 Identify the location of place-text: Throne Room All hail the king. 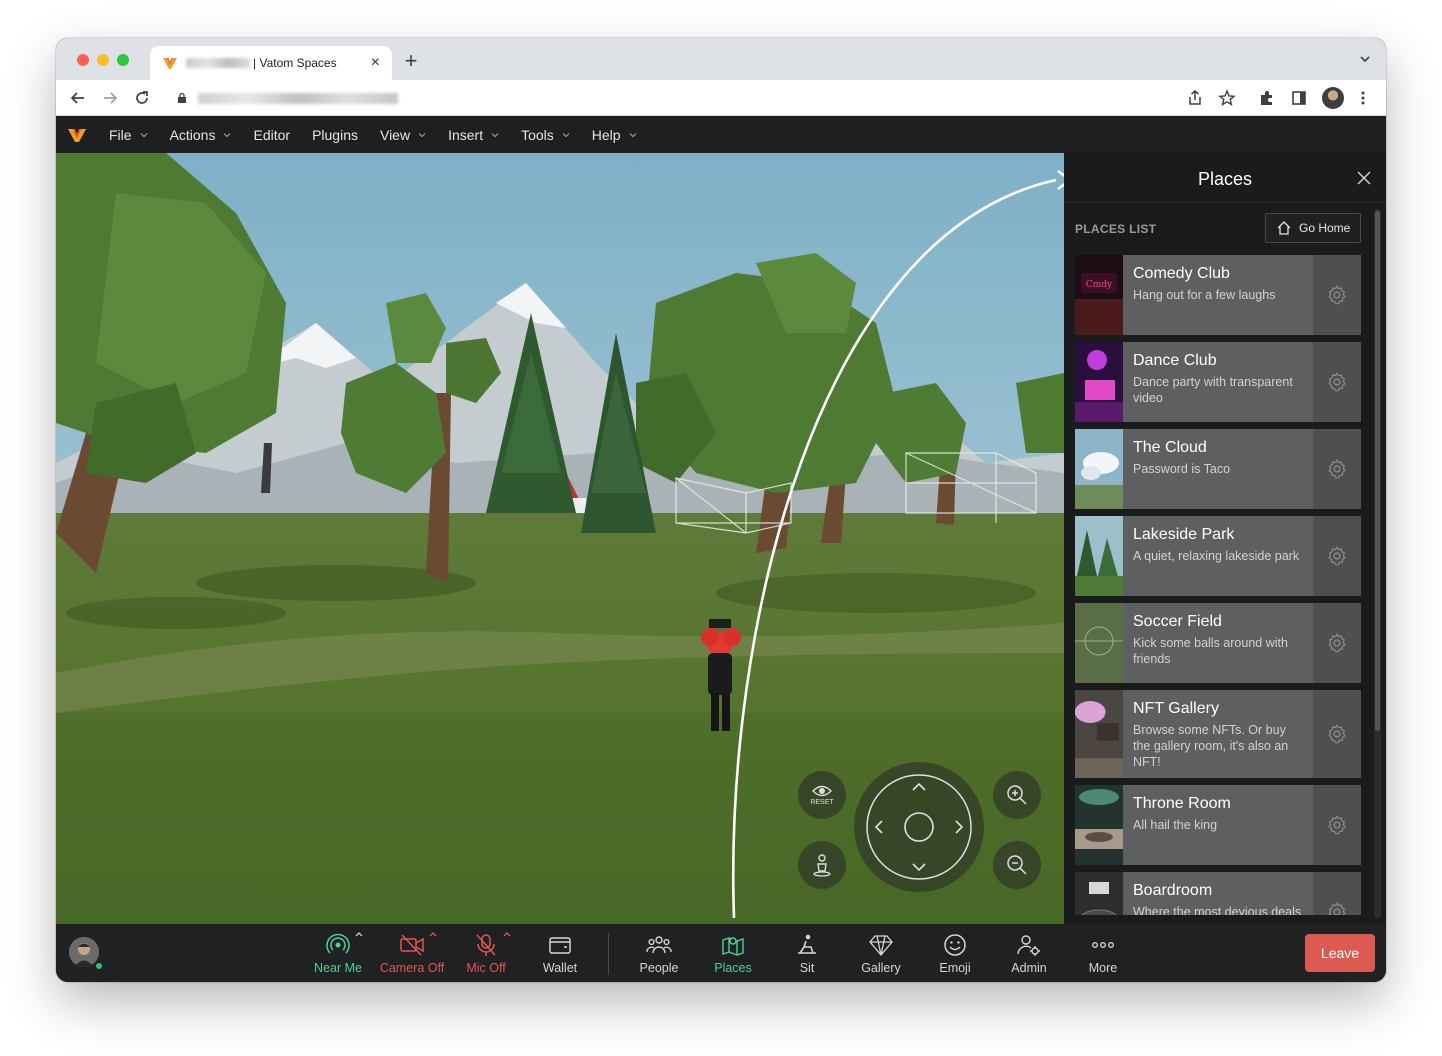
(1218, 825).